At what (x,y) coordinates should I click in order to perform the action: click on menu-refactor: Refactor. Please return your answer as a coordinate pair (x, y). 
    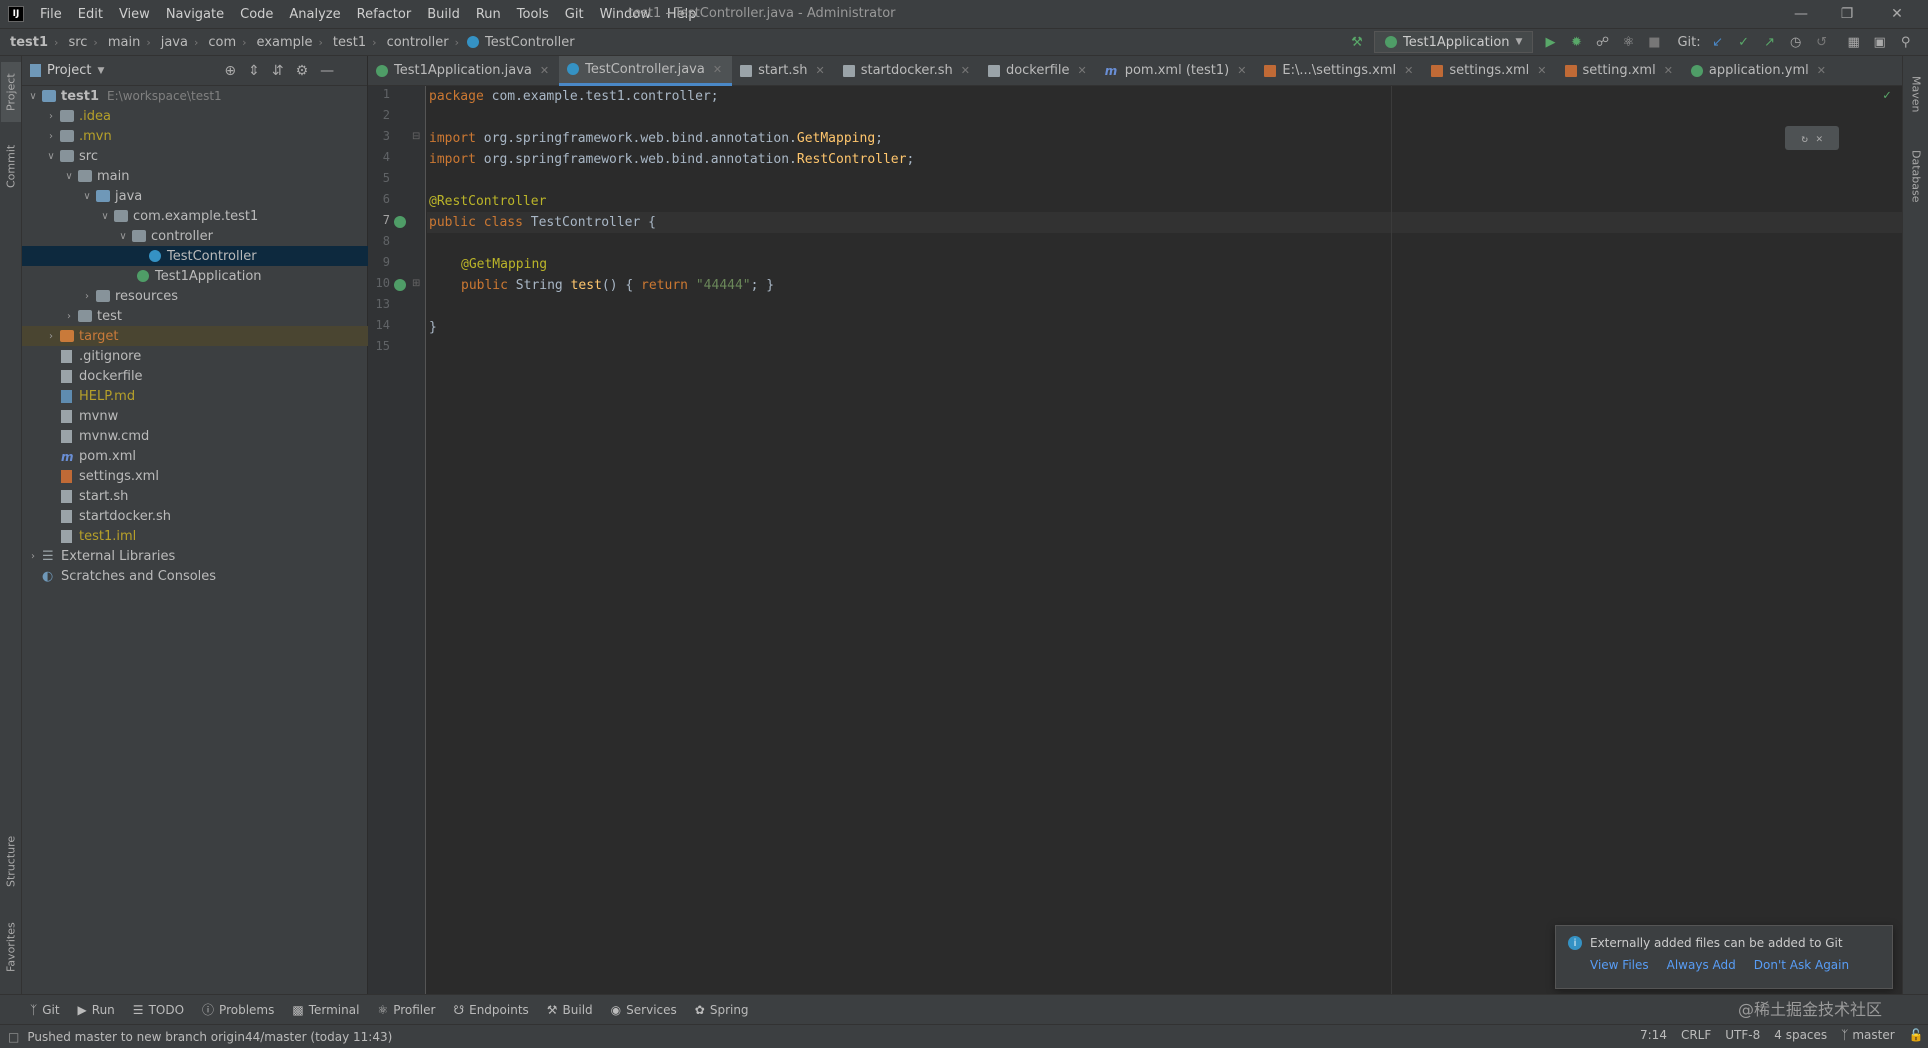
    Looking at the image, I should click on (384, 14).